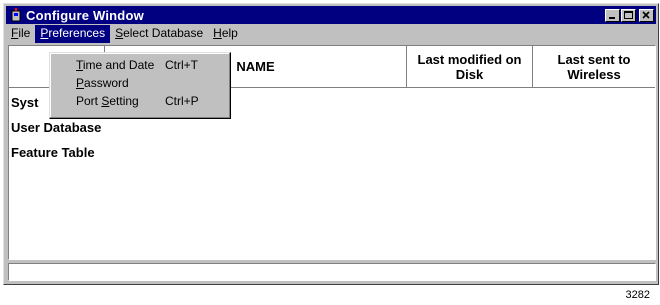 The height and width of the screenshot is (305, 660). I want to click on minimize-button, so click(612, 15).